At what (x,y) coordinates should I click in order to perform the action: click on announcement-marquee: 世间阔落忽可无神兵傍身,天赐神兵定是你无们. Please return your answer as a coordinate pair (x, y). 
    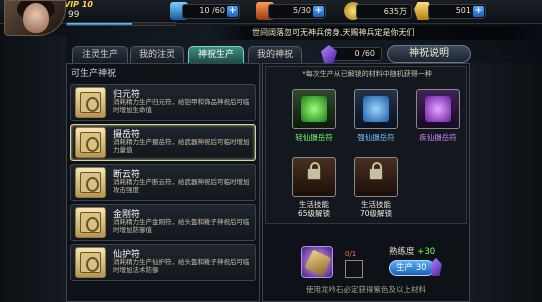
    Looking at the image, I should click on (377, 33).